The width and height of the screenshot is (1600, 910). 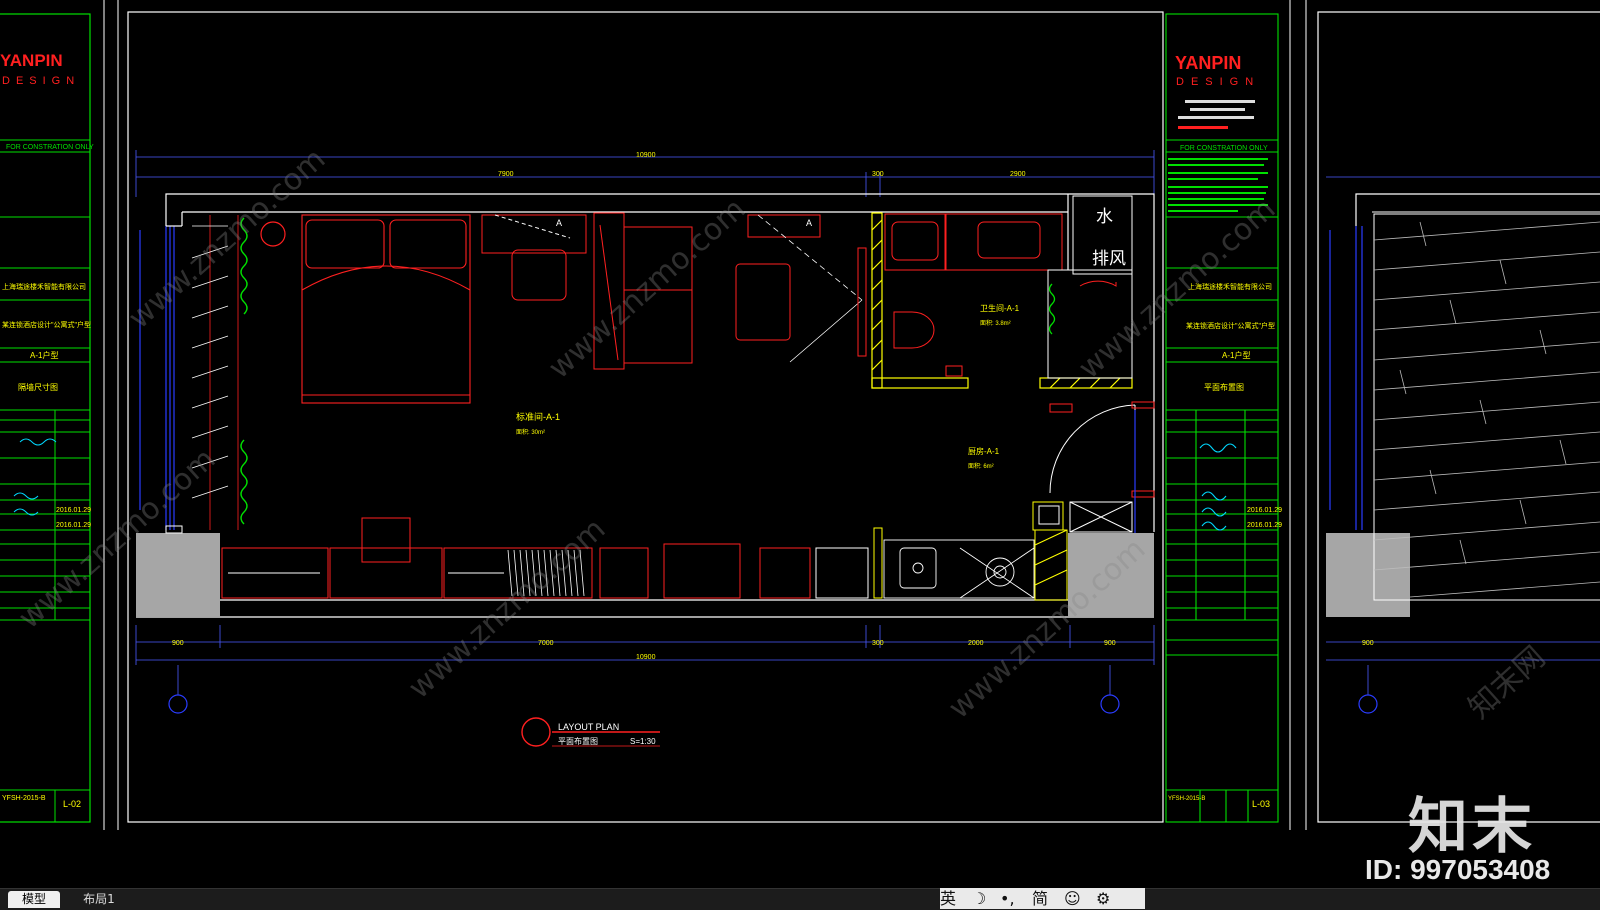 I want to click on door-tag-a-1: A, so click(x=559, y=223).